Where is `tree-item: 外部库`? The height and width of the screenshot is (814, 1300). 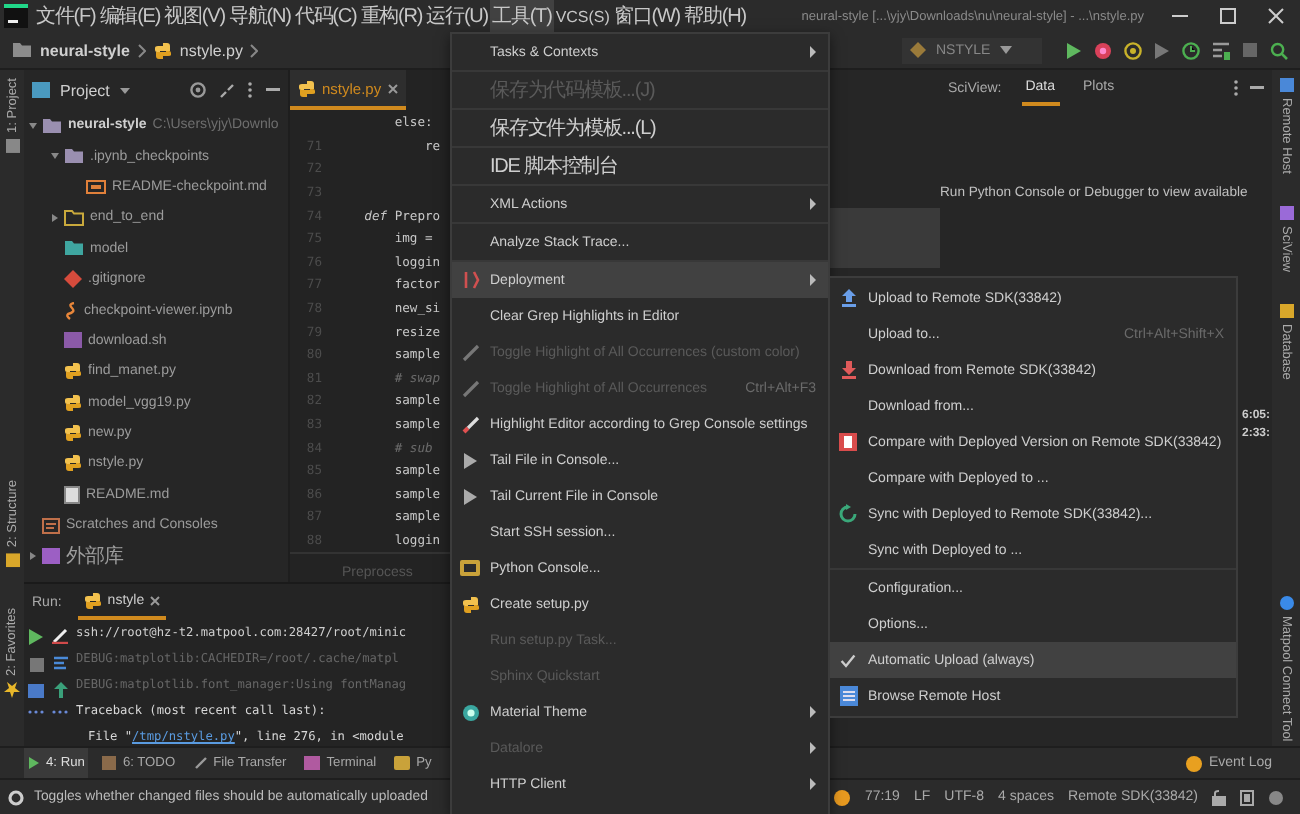
tree-item: 外部库 is located at coordinates (156, 556).